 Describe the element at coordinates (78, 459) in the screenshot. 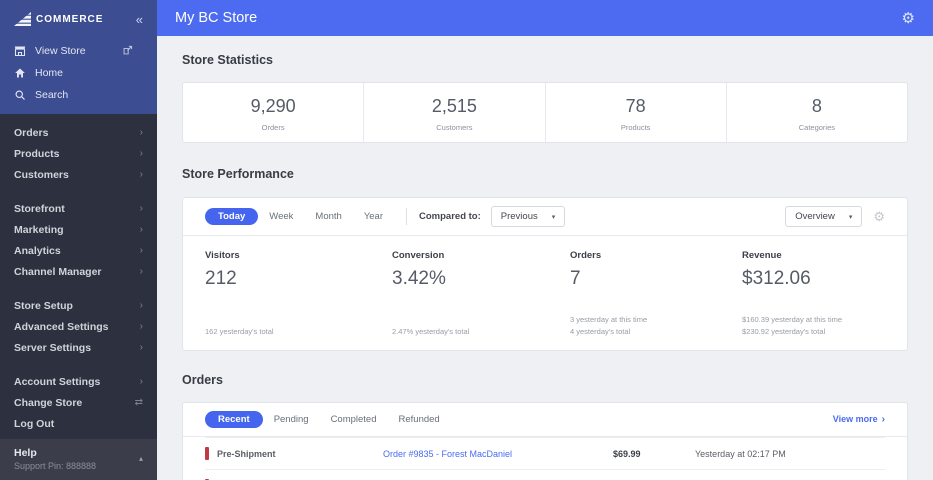

I see `sidebar-help-section: Help Support Pin: 888888 ▴` at that location.